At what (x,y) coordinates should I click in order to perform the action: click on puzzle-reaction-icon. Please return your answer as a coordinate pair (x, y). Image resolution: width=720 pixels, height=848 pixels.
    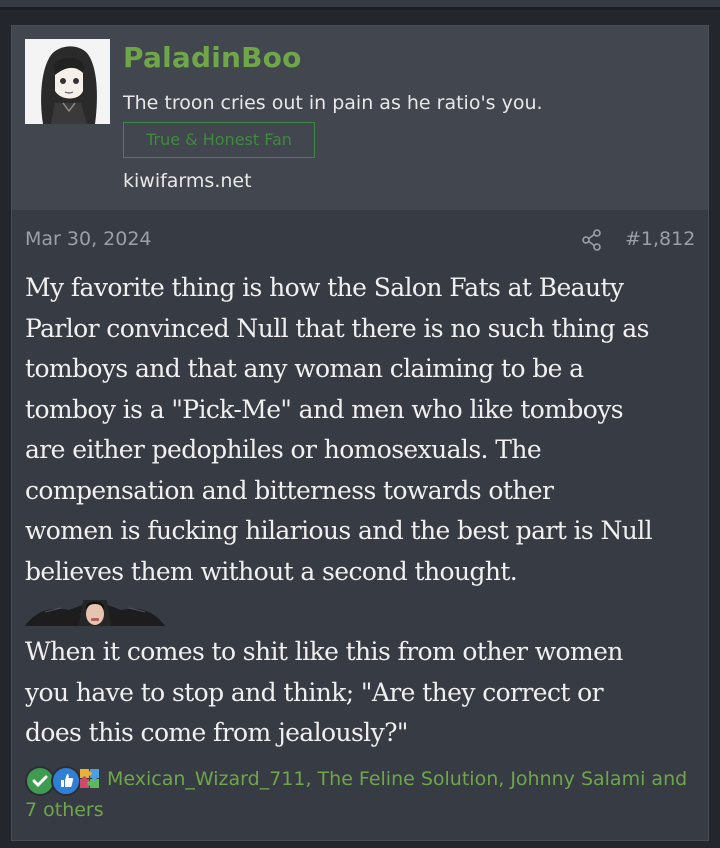
    Looking at the image, I should click on (90, 779).